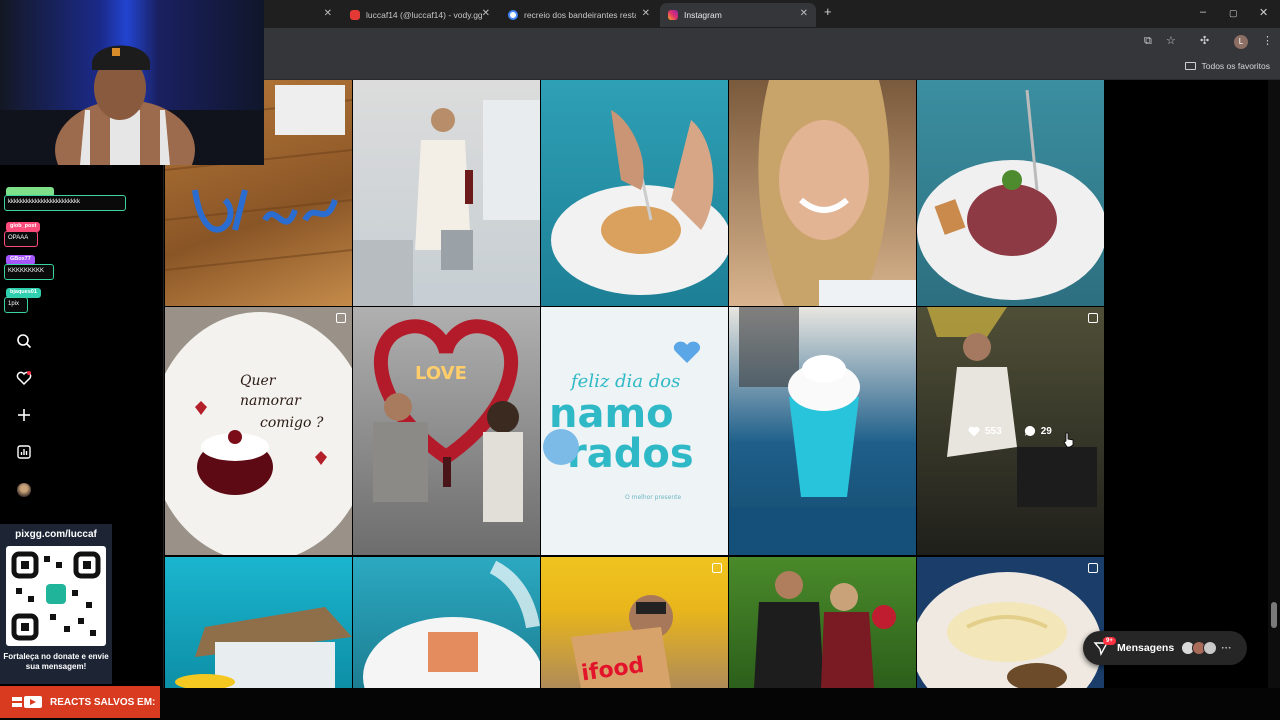  What do you see at coordinates (27, 702) in the screenshot?
I see `reacts-logo-icon` at bounding box center [27, 702].